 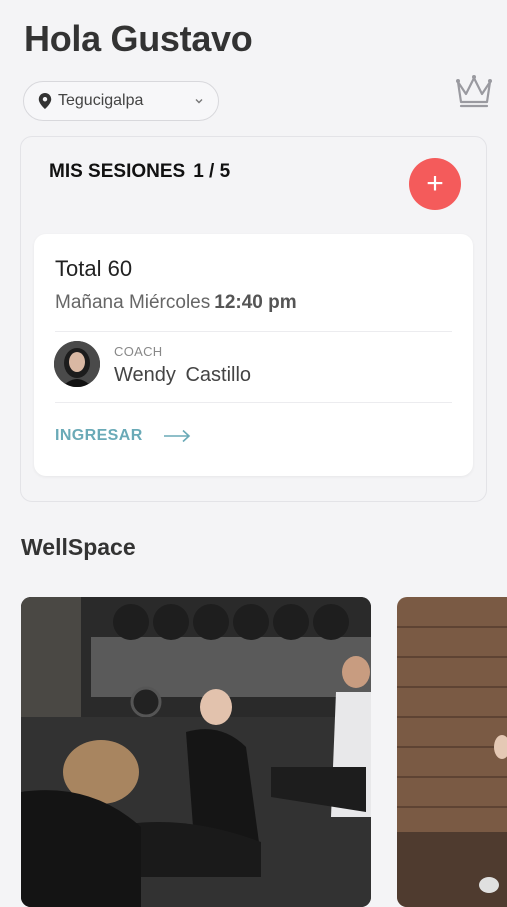 What do you see at coordinates (183, 375) in the screenshot?
I see `coach-name: Wendy Castillo` at bounding box center [183, 375].